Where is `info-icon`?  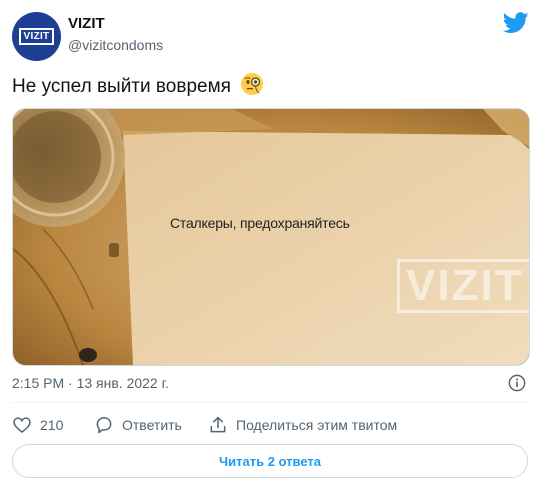 info-icon is located at coordinates (517, 383).